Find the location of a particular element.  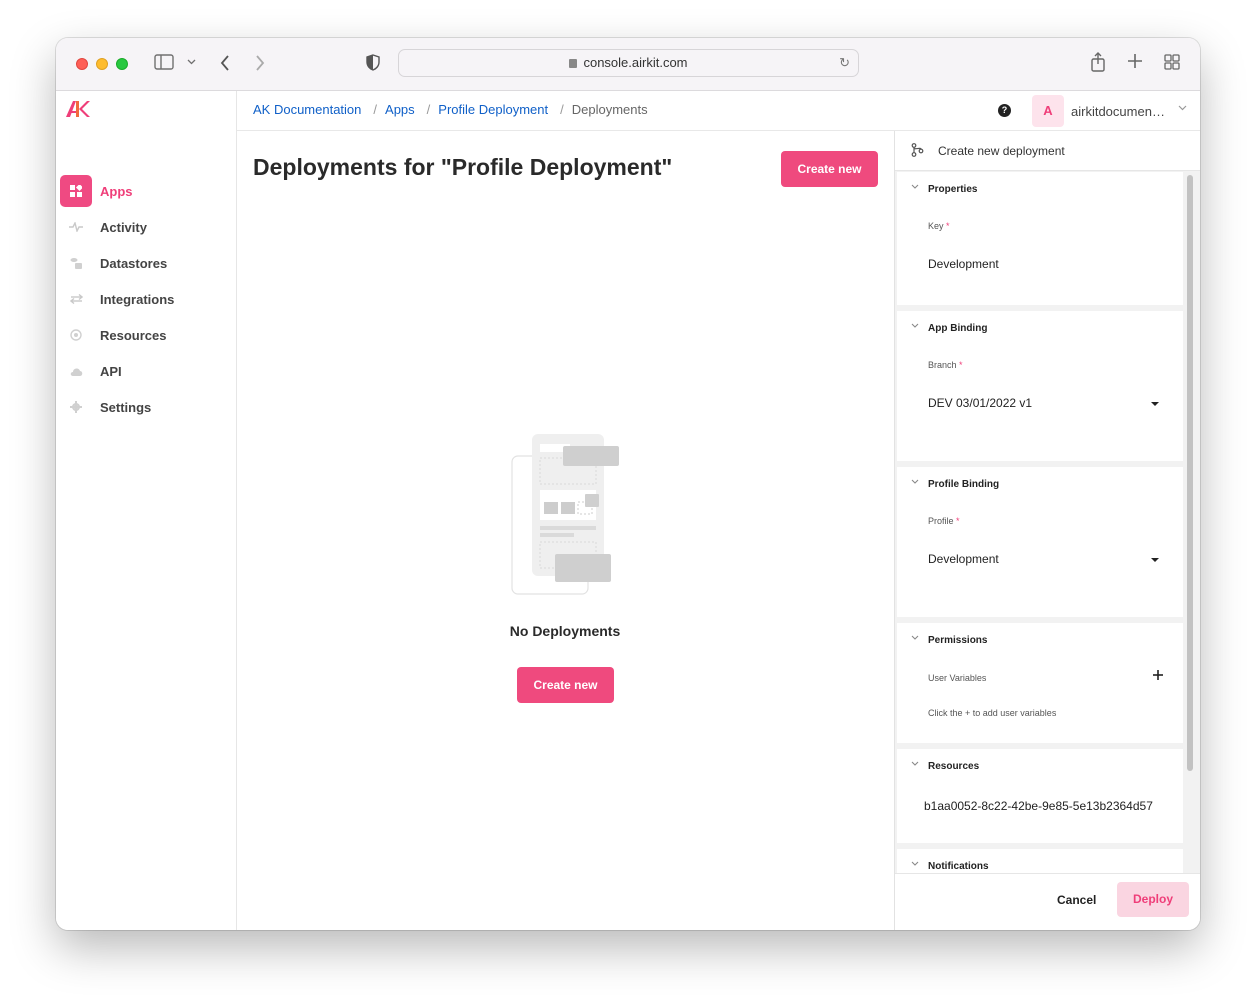

cancel-button: Cancel is located at coordinates (1076, 900).